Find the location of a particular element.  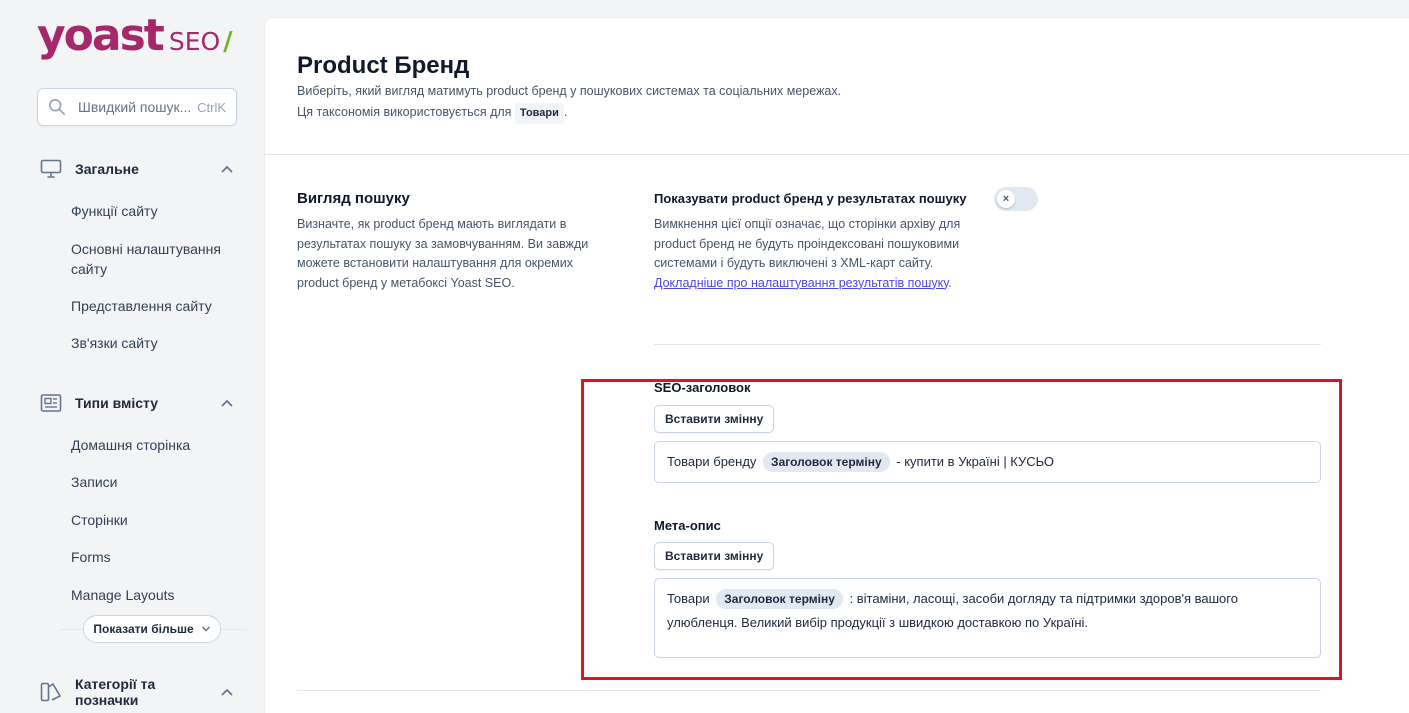

sidebar-item-posts: Записи is located at coordinates (156, 482).